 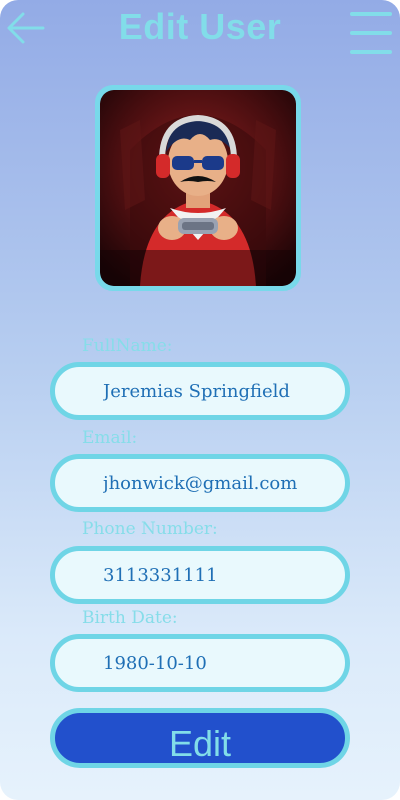 What do you see at coordinates (218, 483) in the screenshot?
I see `email-input` at bounding box center [218, 483].